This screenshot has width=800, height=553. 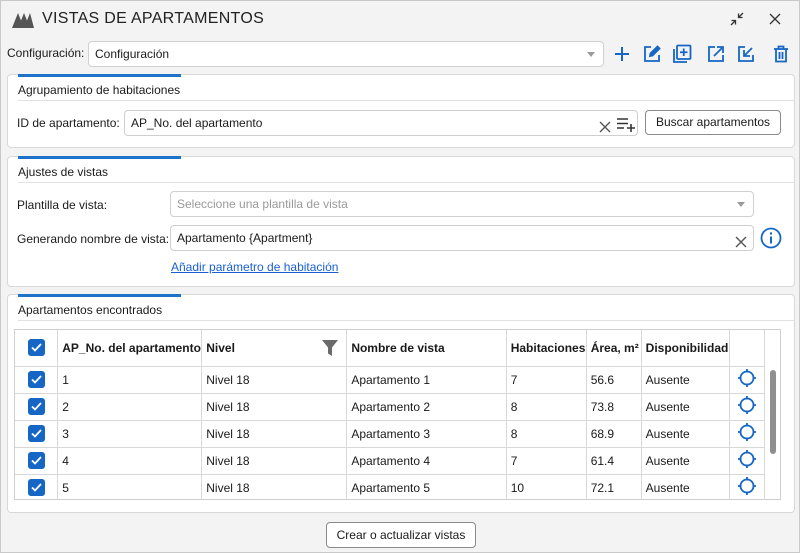 I want to click on select-all-cell, so click(x=37, y=348).